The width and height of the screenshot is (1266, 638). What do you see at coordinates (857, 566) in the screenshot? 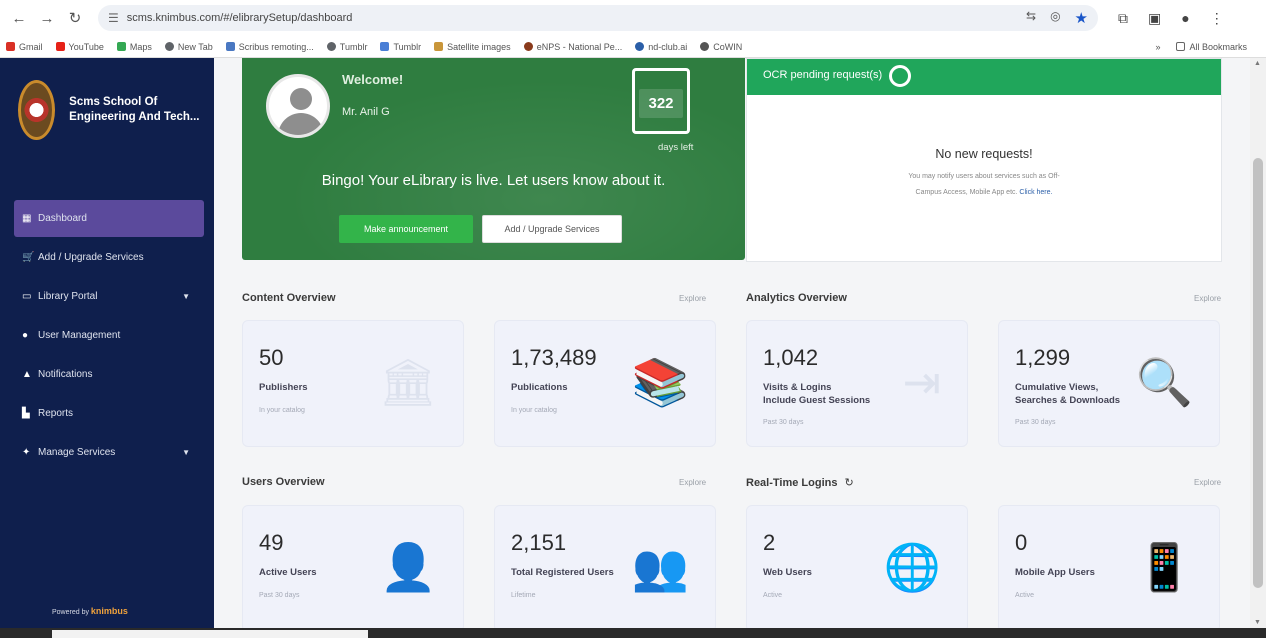
I see `web-users-card: 2 Web Users Active 🌐` at bounding box center [857, 566].